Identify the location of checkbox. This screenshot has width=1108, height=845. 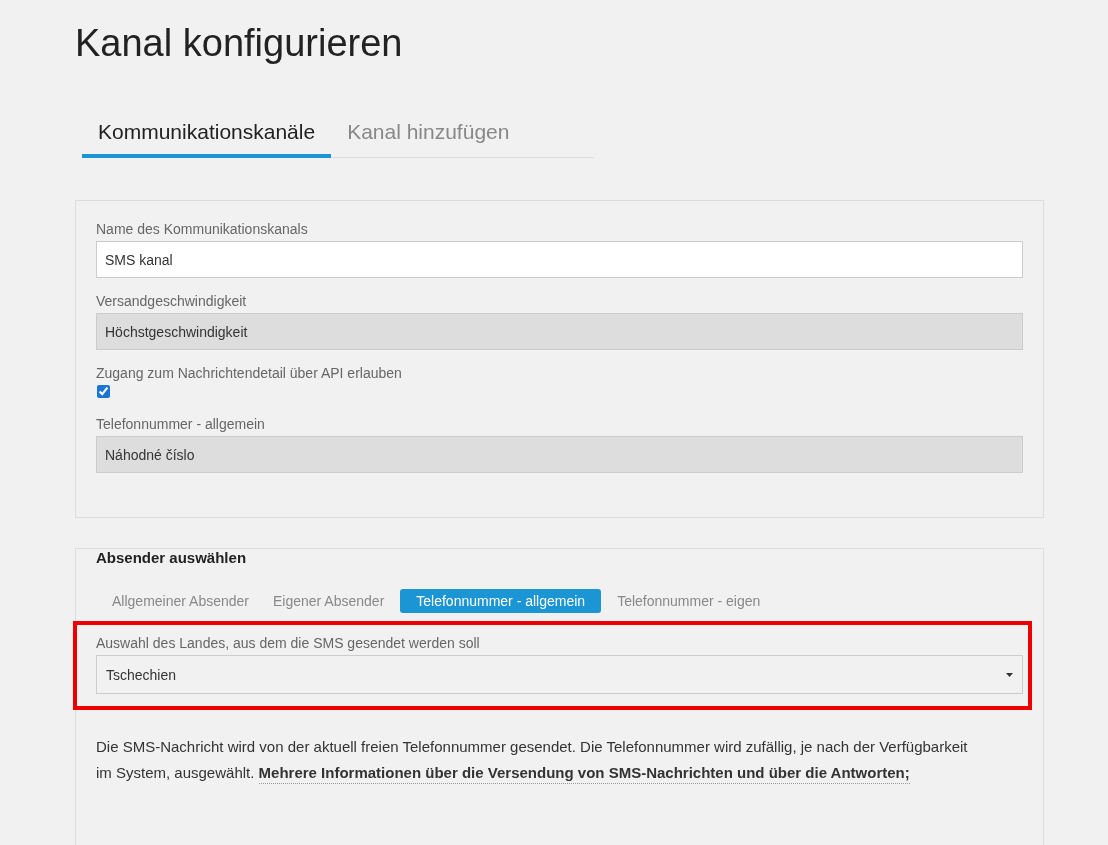
(103, 391).